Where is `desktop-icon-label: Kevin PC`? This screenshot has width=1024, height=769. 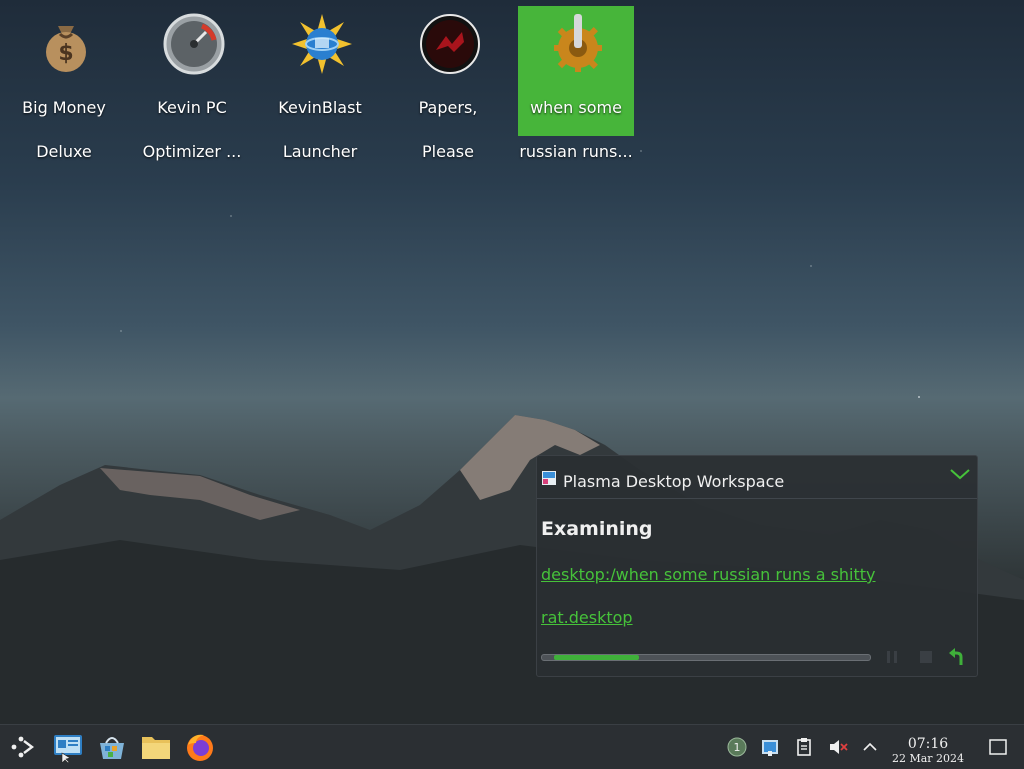
desktop-icon-label: Kevin PC is located at coordinates (192, 107).